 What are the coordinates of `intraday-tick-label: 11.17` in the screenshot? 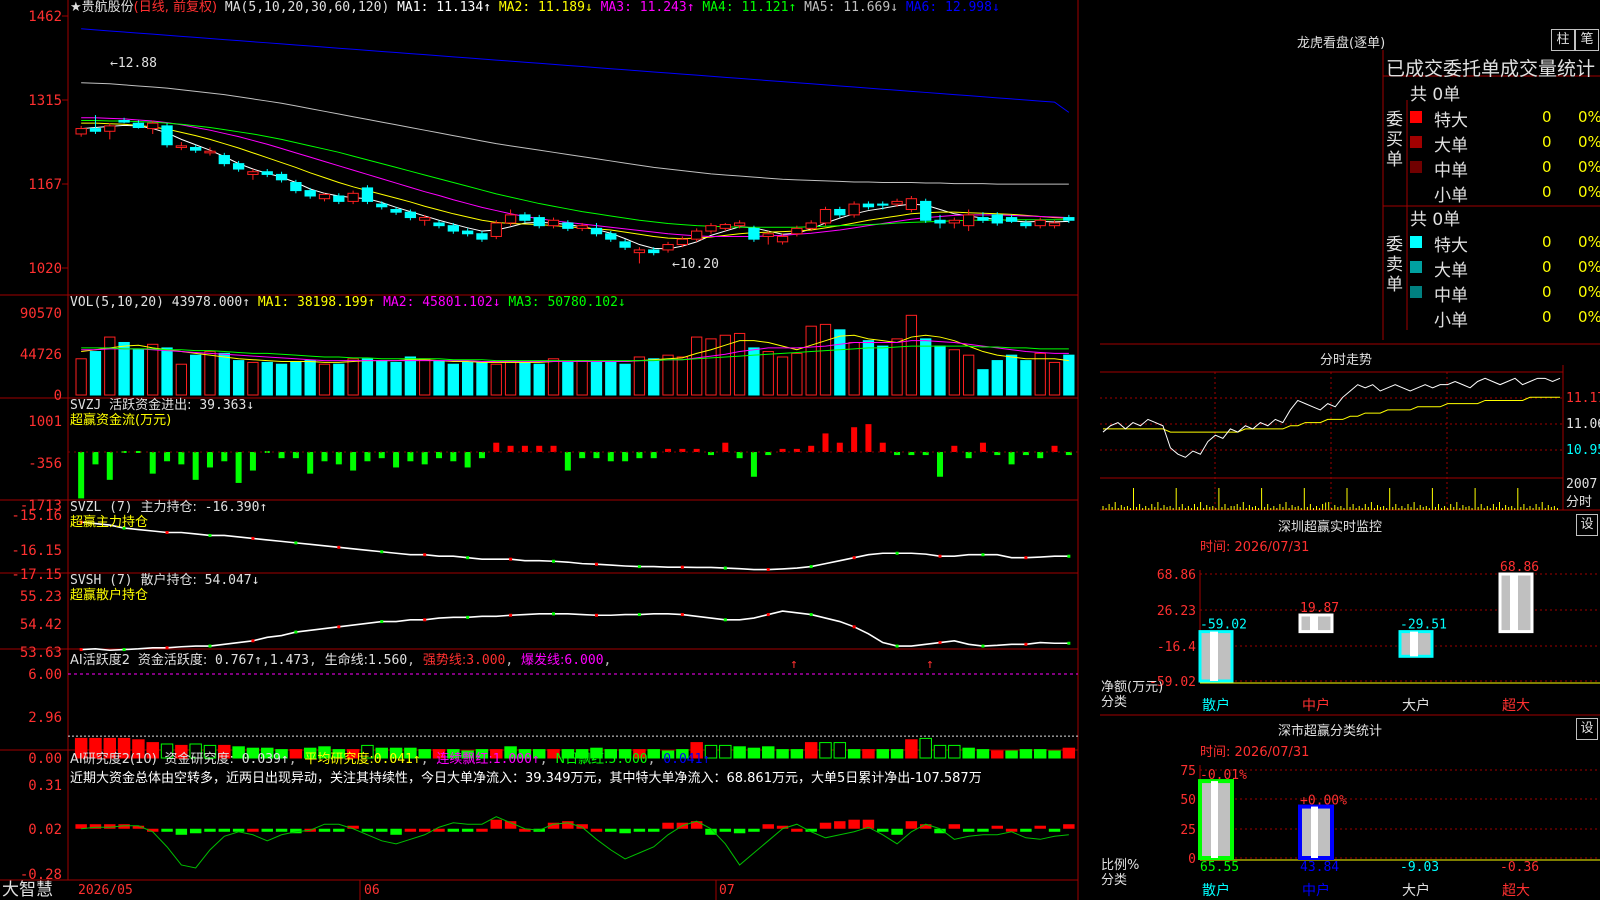 It's located at (1583, 398).